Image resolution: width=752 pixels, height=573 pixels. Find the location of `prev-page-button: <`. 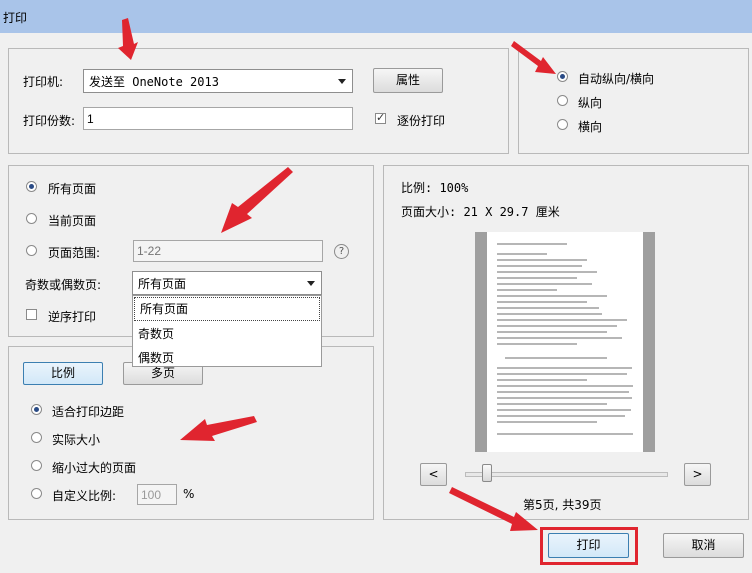

prev-page-button: < is located at coordinates (433, 474).